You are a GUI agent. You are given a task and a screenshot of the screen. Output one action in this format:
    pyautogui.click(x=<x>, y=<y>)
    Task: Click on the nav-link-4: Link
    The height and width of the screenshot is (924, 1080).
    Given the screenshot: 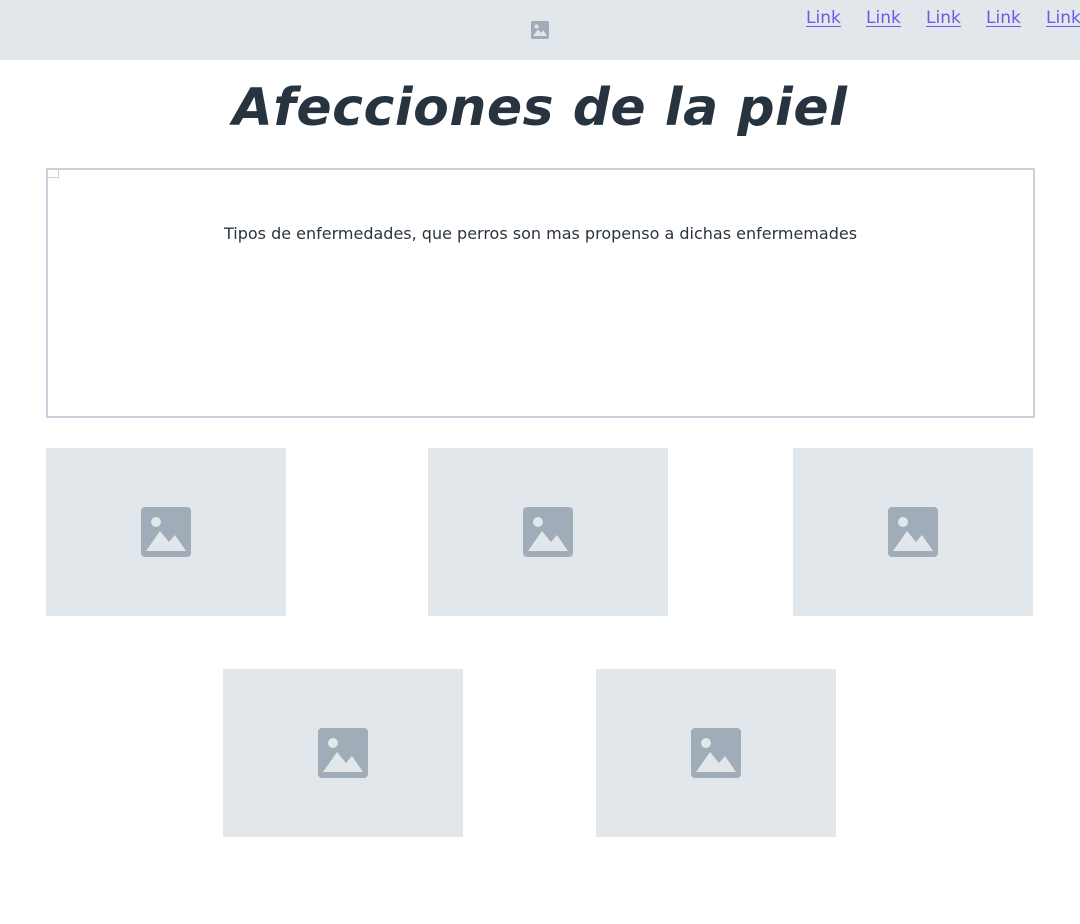 What is the action you would take?
    pyautogui.click(x=1003, y=18)
    